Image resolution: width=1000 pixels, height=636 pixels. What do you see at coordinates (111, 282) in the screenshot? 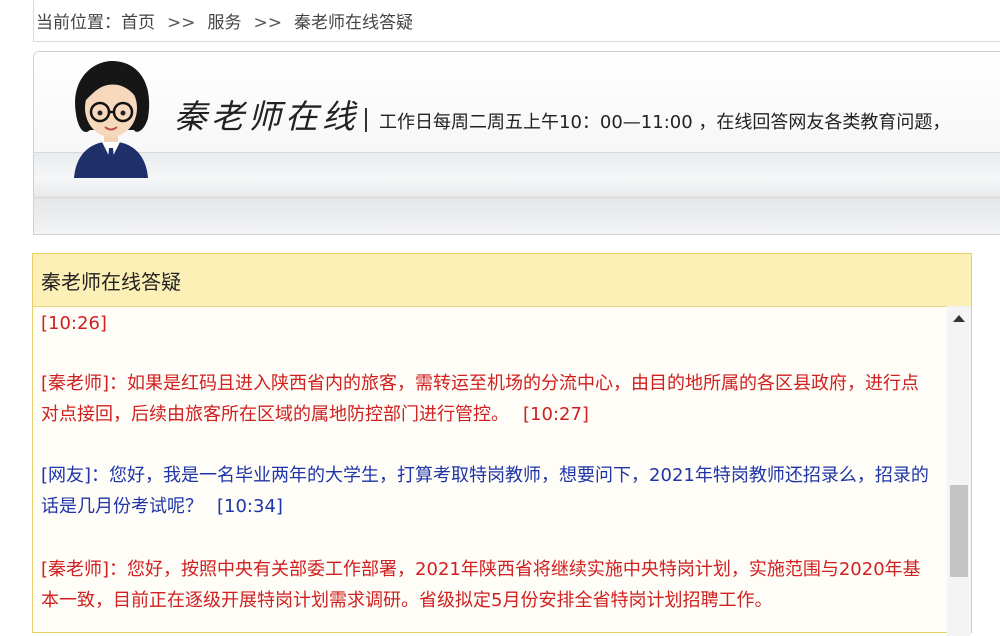
I see `panel-title: 秦老师在线答疑` at bounding box center [111, 282].